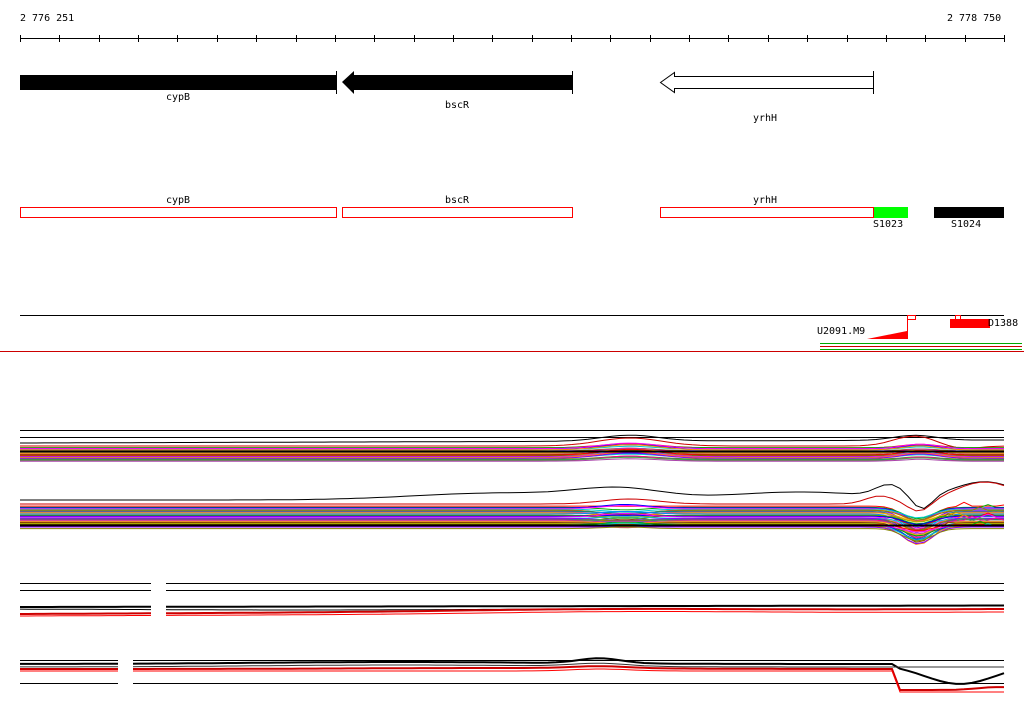 The height and width of the screenshot is (714, 1024). I want to click on gene-label-cypb: cypB, so click(178, 98).